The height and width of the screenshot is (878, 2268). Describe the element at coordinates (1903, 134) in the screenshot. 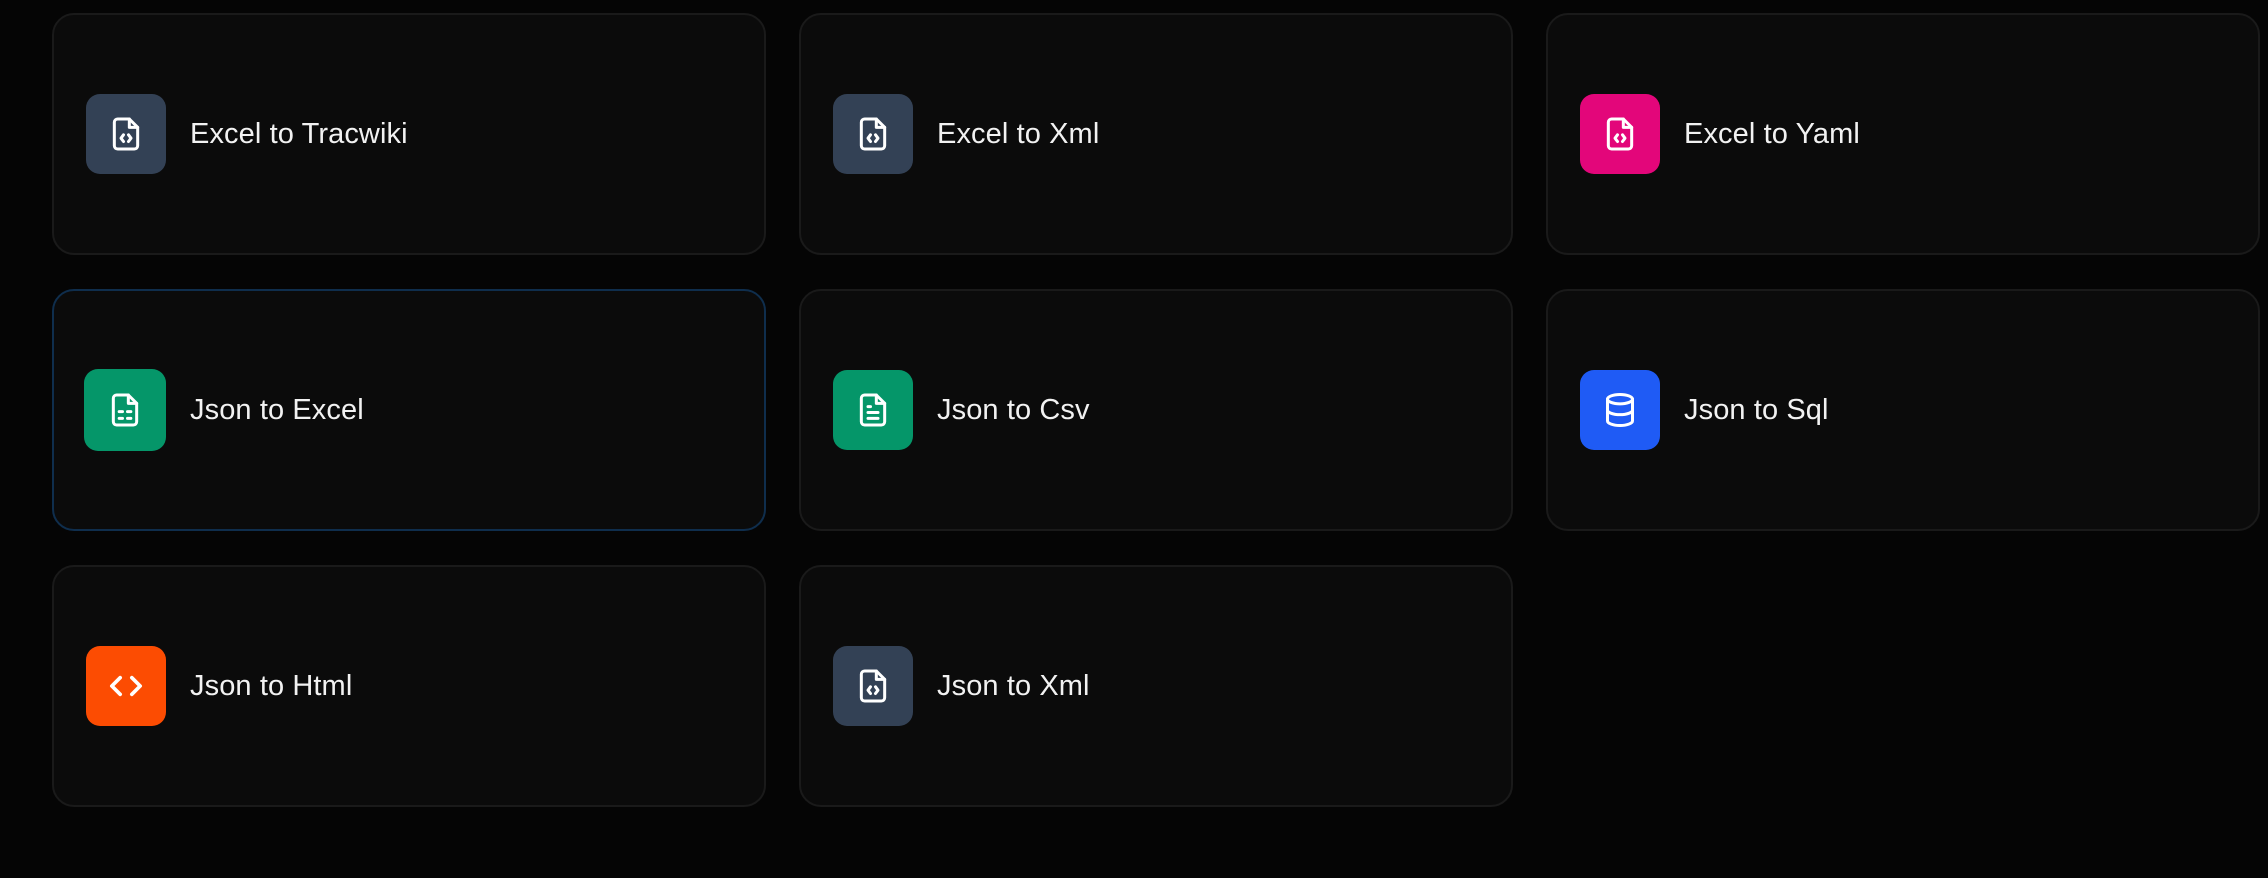

I see `card-excel-to-yaml: Excel to Yaml` at that location.